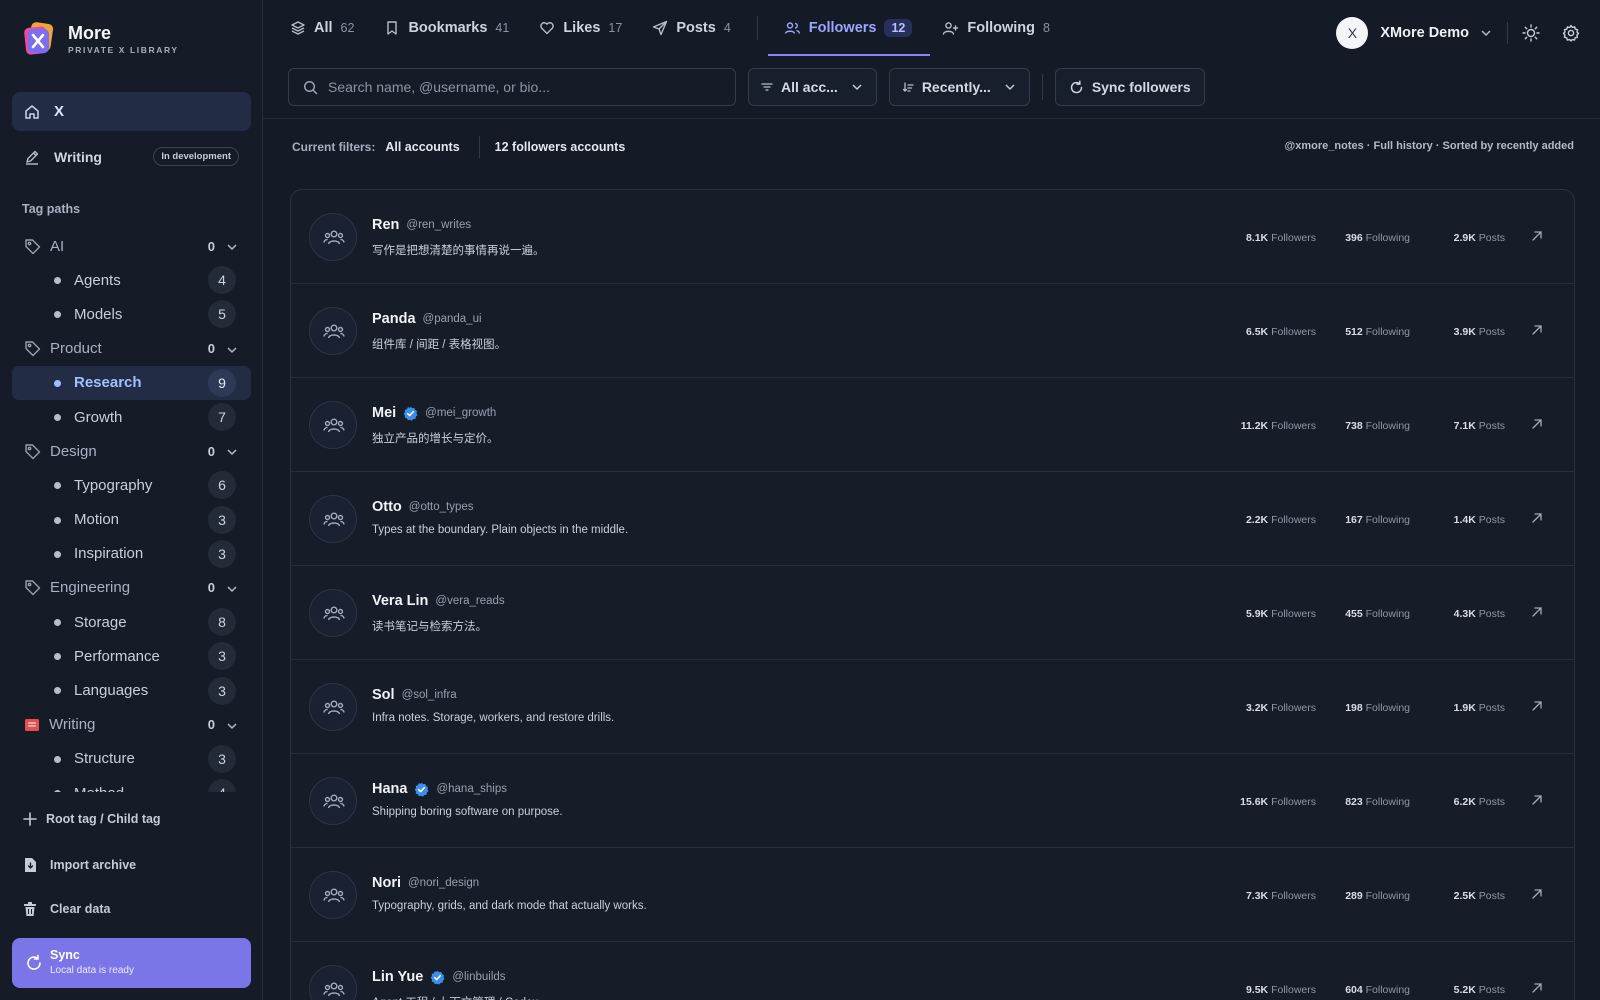 The height and width of the screenshot is (1000, 1600). I want to click on tag-child-research: Research 9, so click(131, 382).